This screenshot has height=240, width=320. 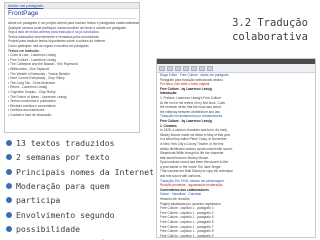 I want to click on slide-bullet-item: Infraestrutura grátis, so click(x=81, y=238).